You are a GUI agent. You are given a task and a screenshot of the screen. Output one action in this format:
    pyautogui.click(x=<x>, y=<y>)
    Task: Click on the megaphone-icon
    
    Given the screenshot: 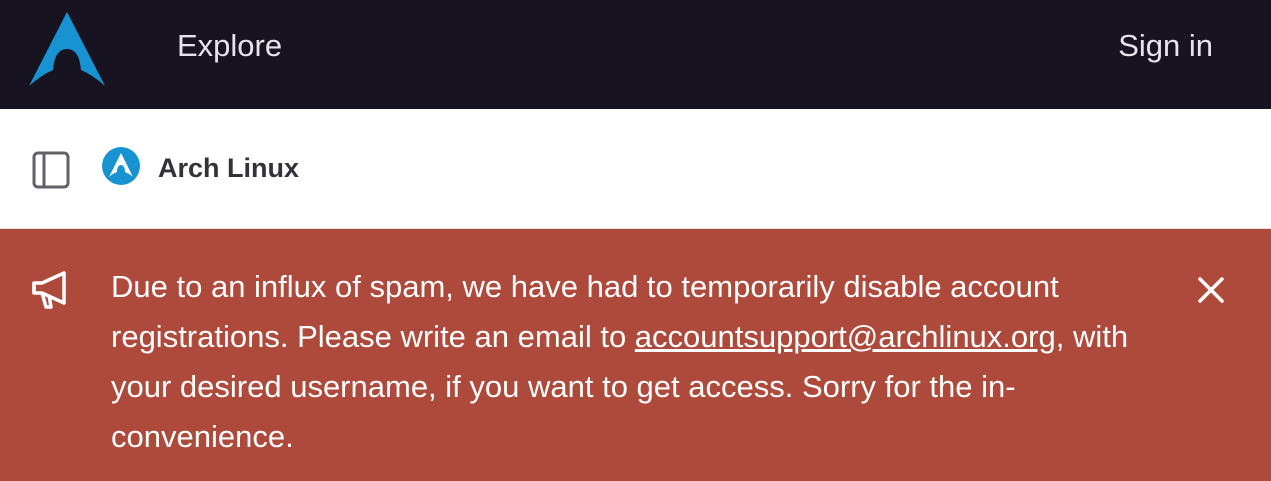 What is the action you would take?
    pyautogui.click(x=52, y=290)
    